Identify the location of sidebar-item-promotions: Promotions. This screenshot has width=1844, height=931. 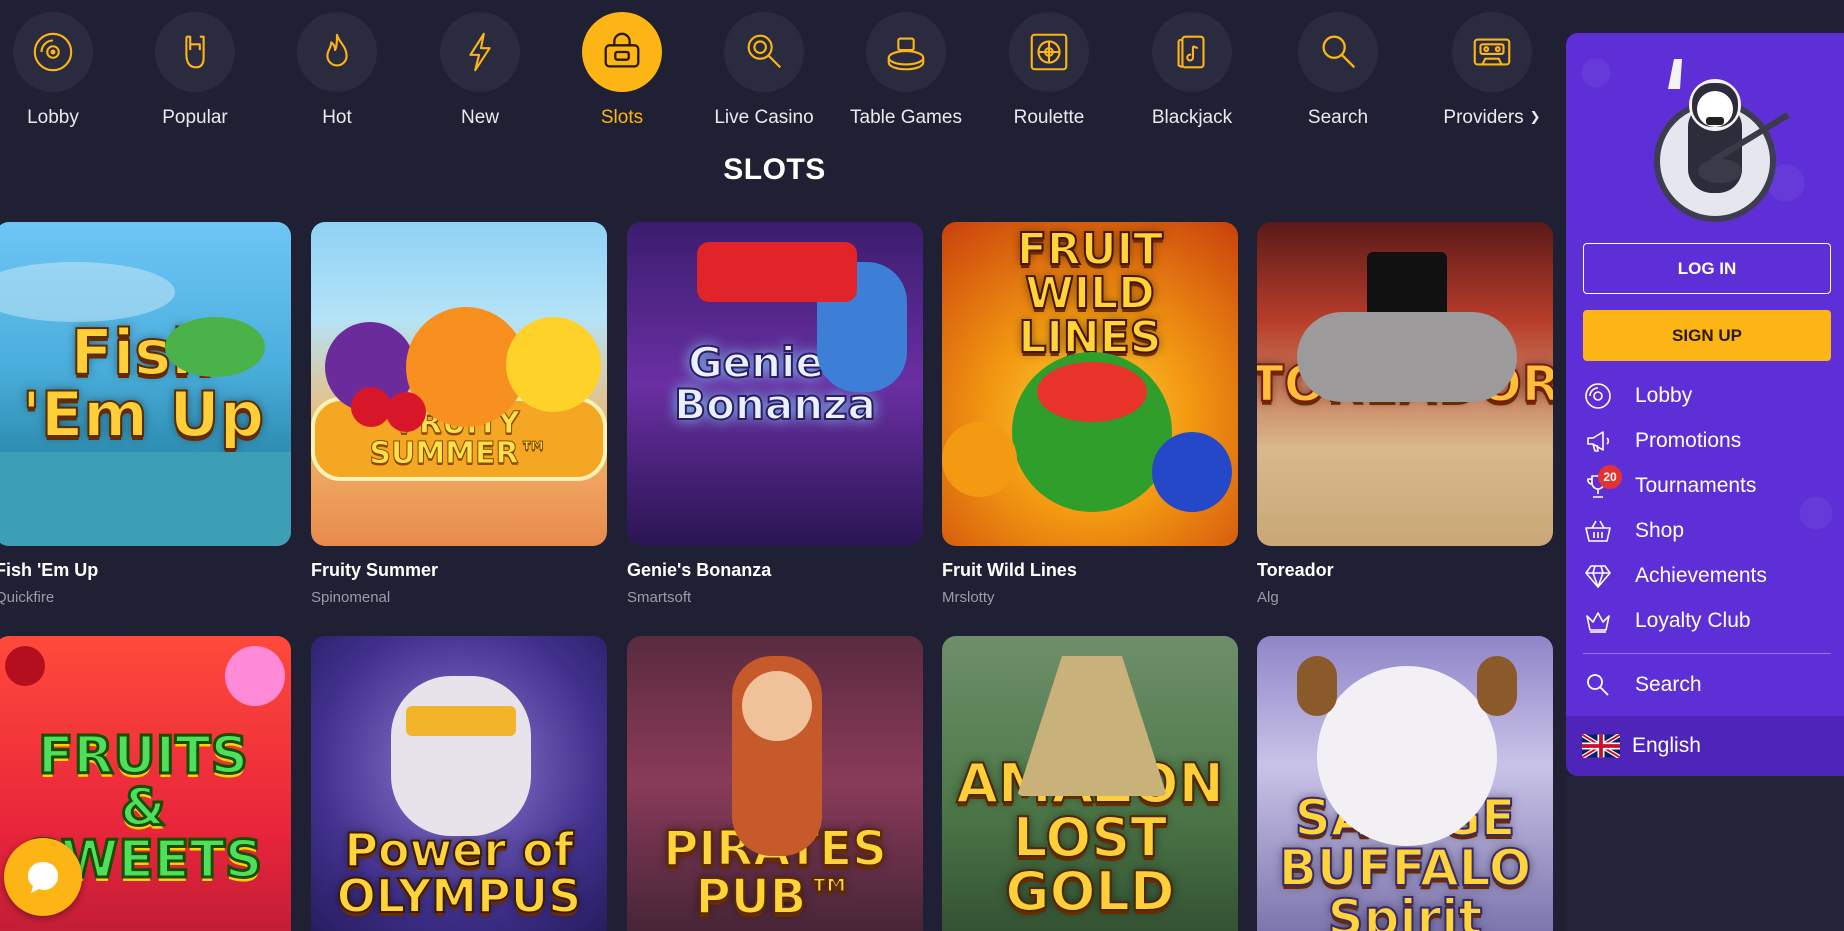
(1707, 440).